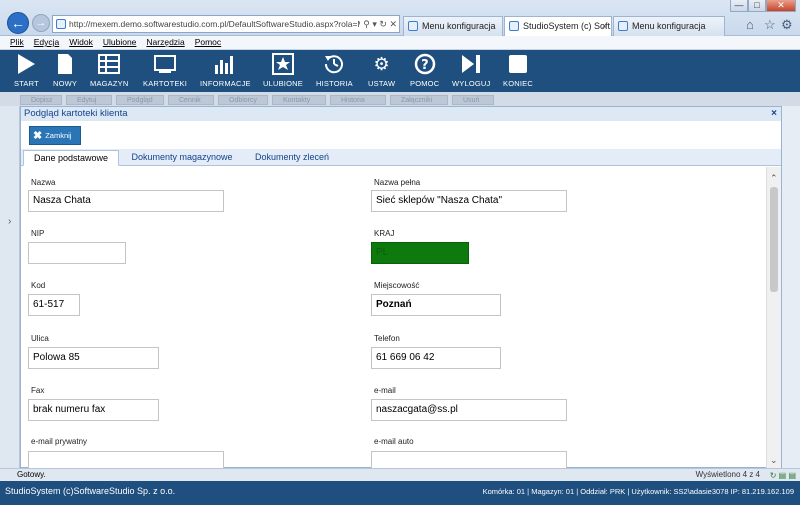 The width and height of the screenshot is (800, 505). What do you see at coordinates (358, 100) in the screenshot?
I see `subbar-historia: Historia` at bounding box center [358, 100].